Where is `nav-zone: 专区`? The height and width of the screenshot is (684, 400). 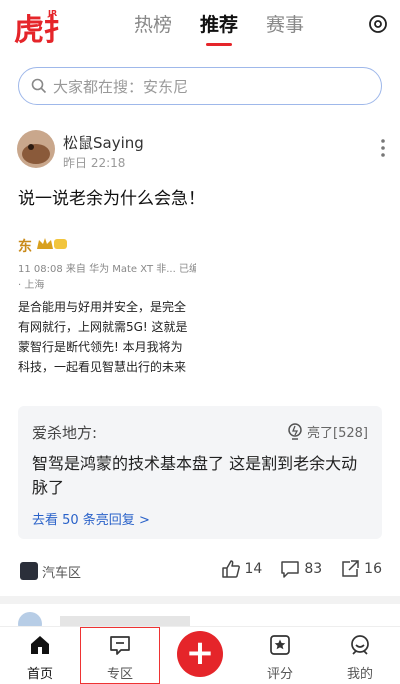
nav-zone: 专区 is located at coordinates (120, 655).